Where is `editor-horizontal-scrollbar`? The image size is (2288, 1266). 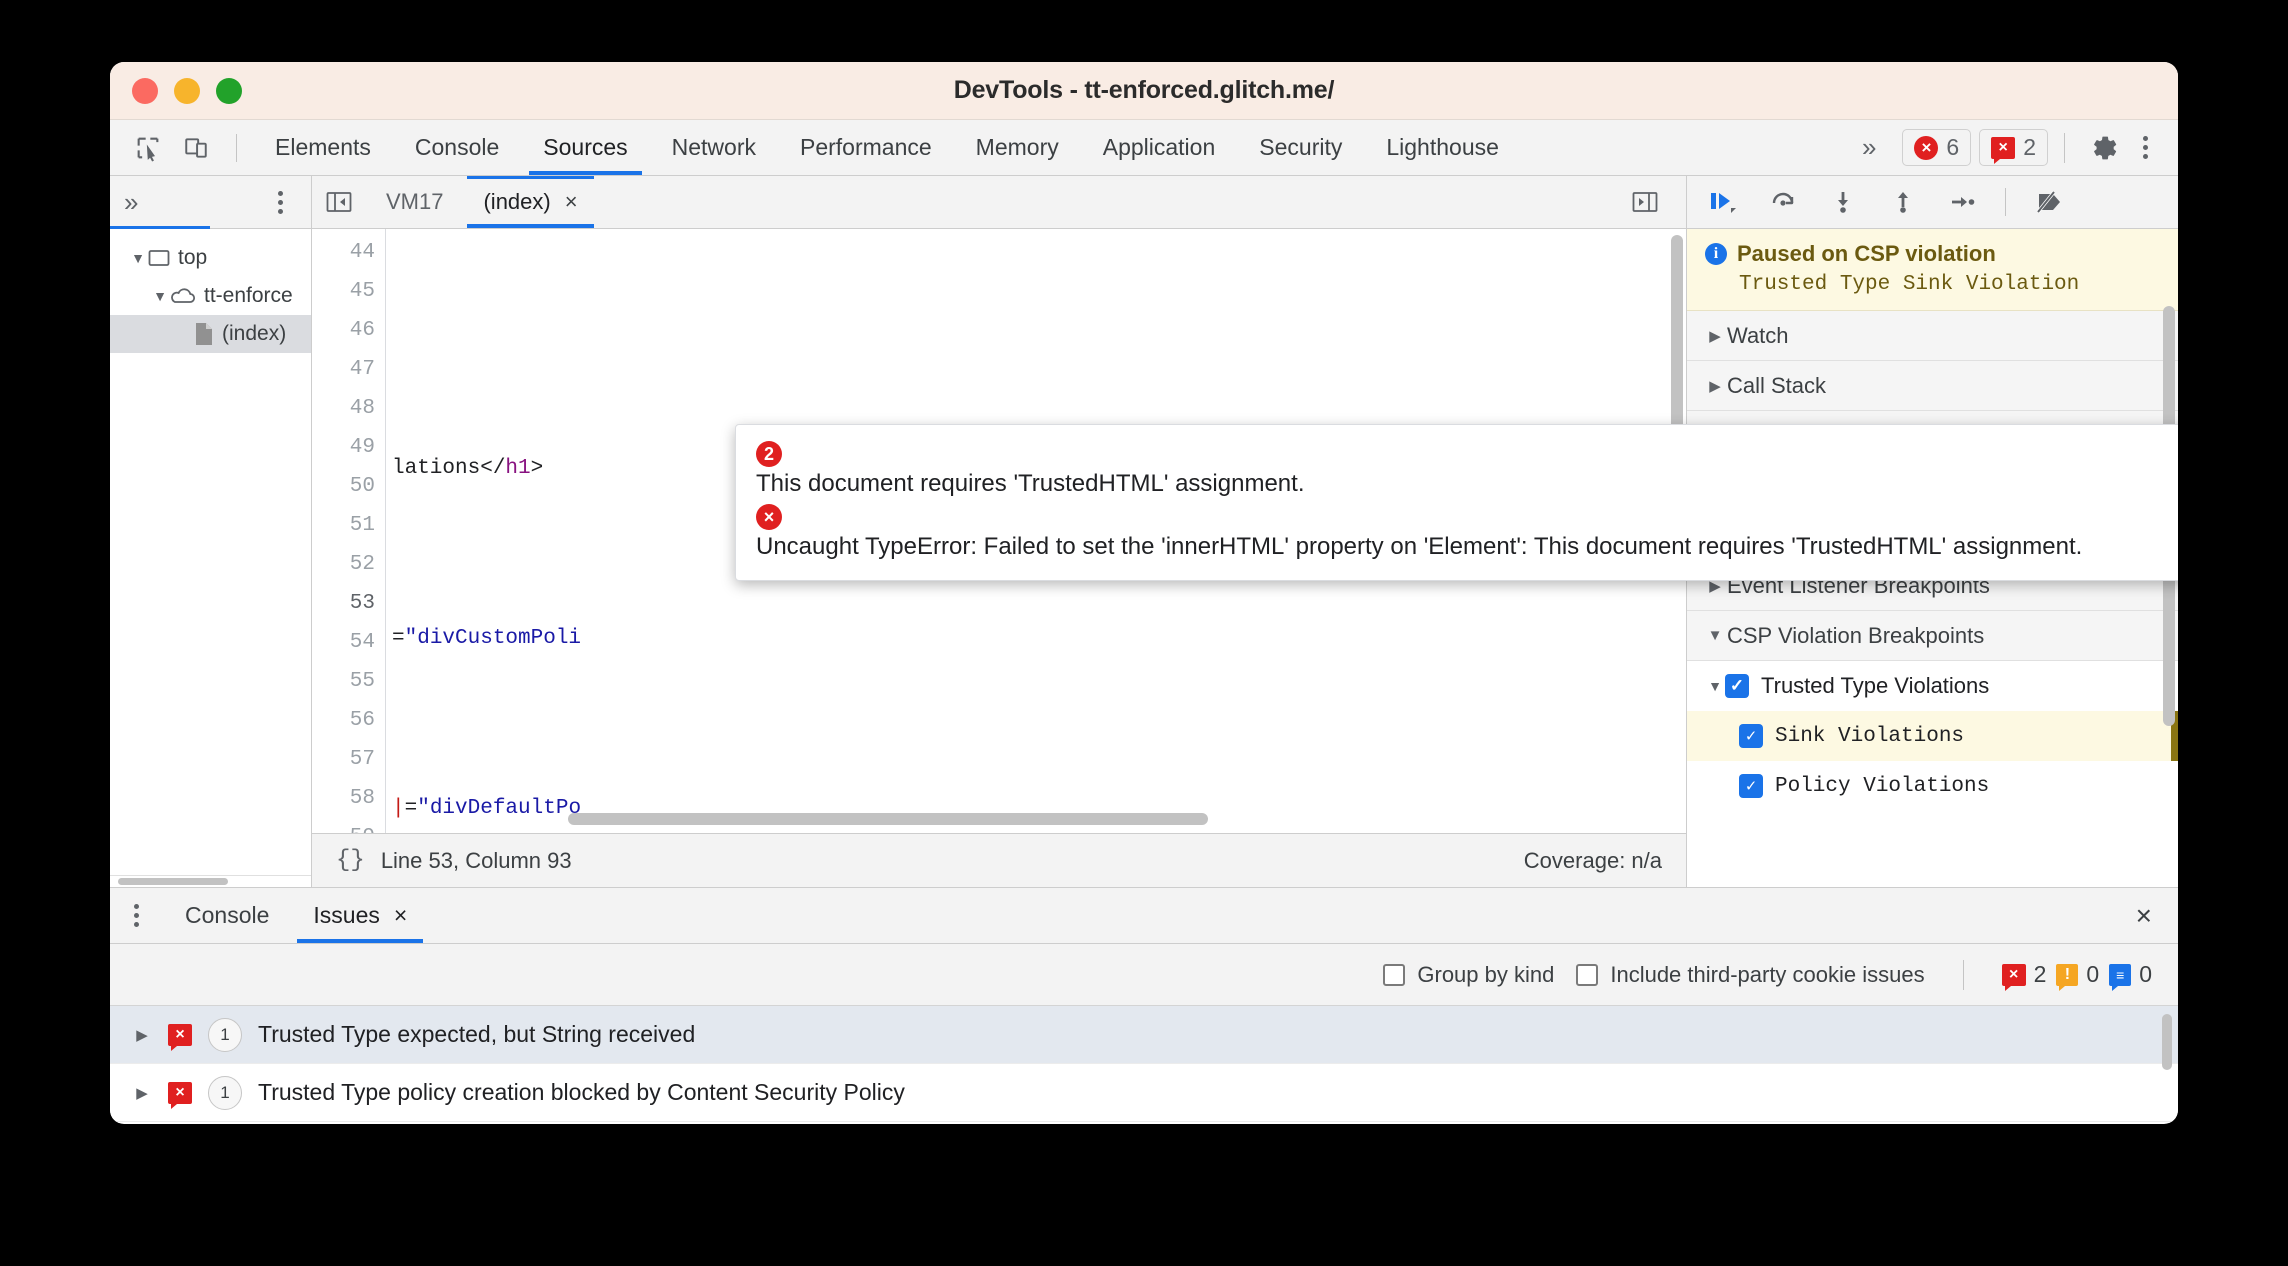 editor-horizontal-scrollbar is located at coordinates (1036, 819).